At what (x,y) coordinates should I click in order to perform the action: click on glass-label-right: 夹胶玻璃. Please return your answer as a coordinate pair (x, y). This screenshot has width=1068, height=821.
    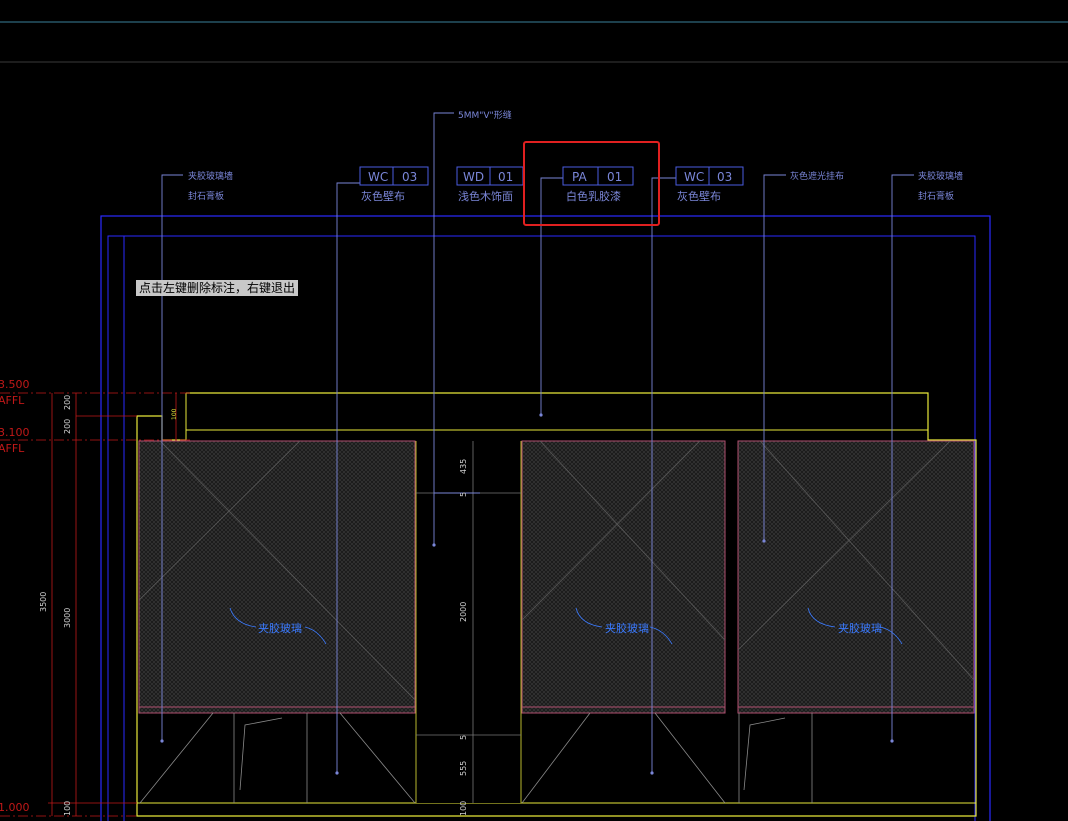
    Looking at the image, I should click on (860, 628).